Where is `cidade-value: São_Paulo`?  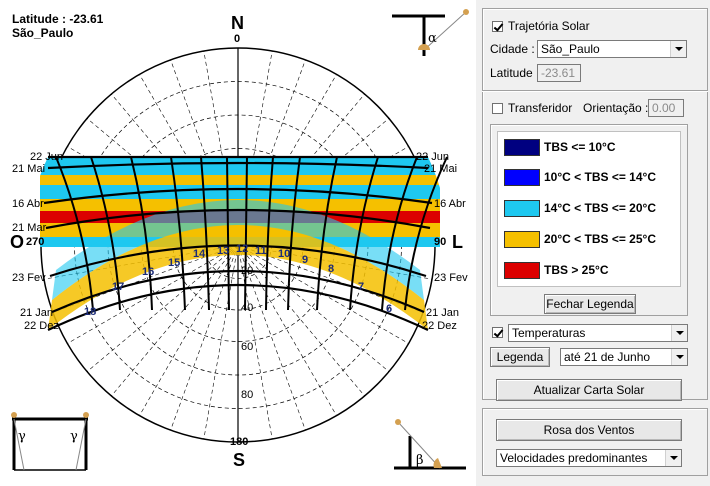
cidade-value: São_Paulo is located at coordinates (570, 49).